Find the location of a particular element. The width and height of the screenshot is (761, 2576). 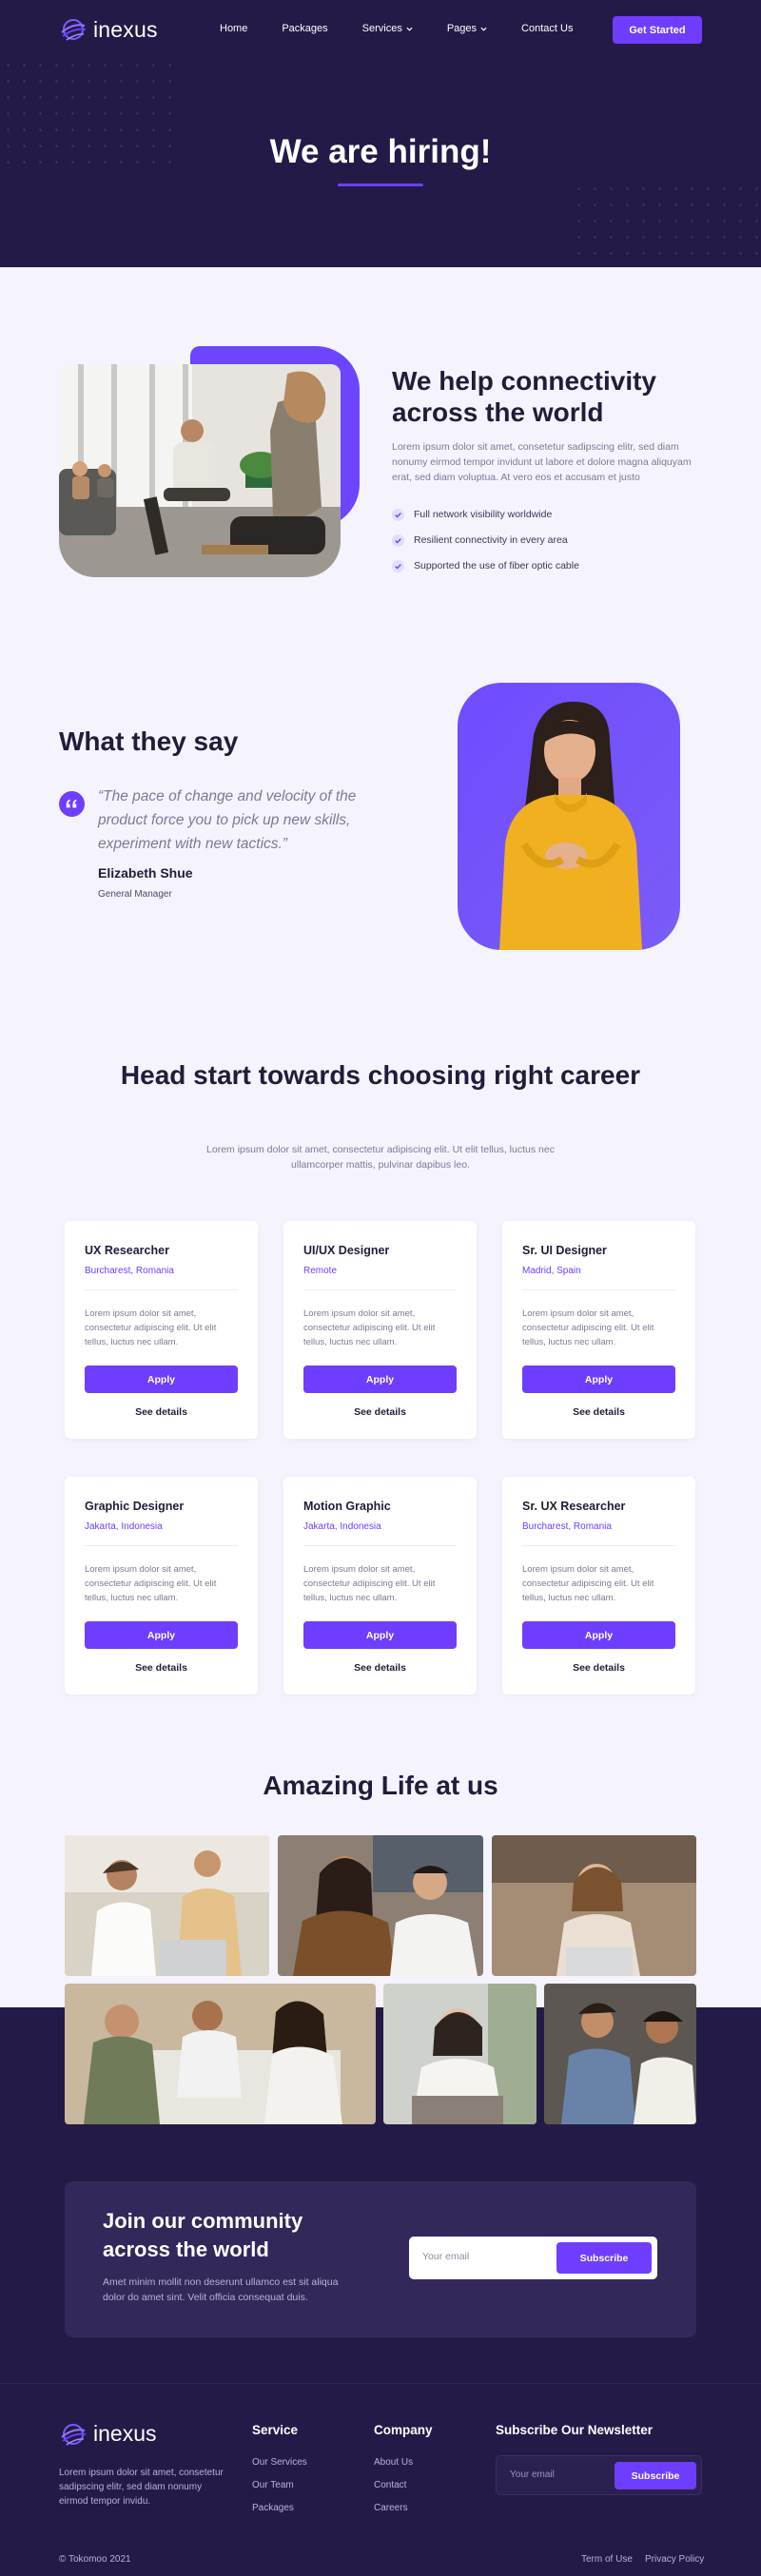

footer-service-title: Service is located at coordinates (275, 2430).